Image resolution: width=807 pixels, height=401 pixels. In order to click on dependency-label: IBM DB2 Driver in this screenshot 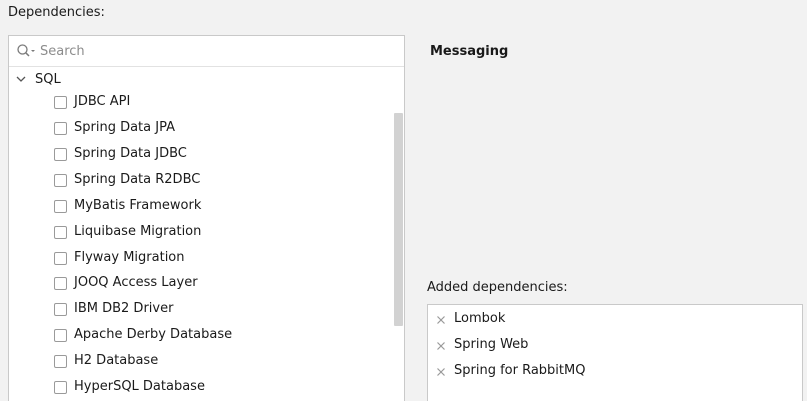, I will do `click(124, 308)`.